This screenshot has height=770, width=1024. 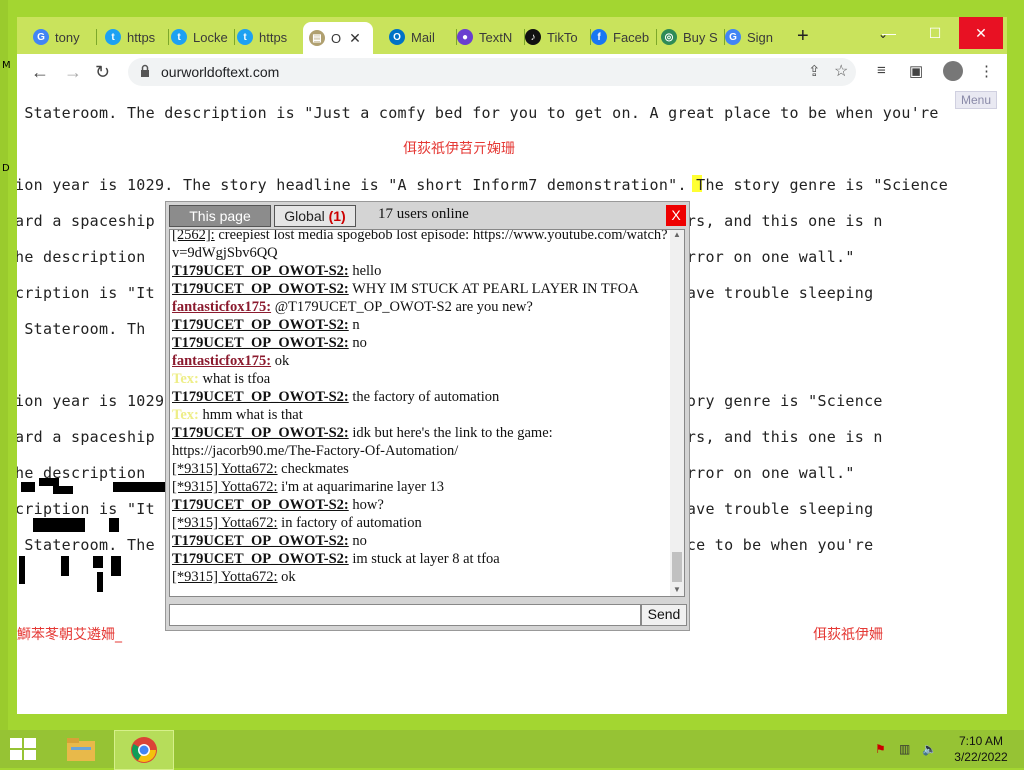 What do you see at coordinates (803, 36) in the screenshot?
I see `new-tab-button: +` at bounding box center [803, 36].